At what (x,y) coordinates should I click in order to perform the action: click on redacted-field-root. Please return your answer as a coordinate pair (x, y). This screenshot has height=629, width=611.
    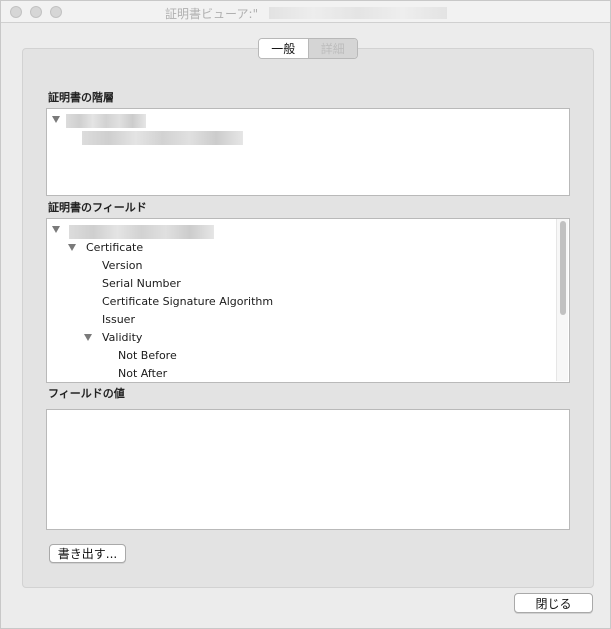
    Looking at the image, I should click on (141, 232).